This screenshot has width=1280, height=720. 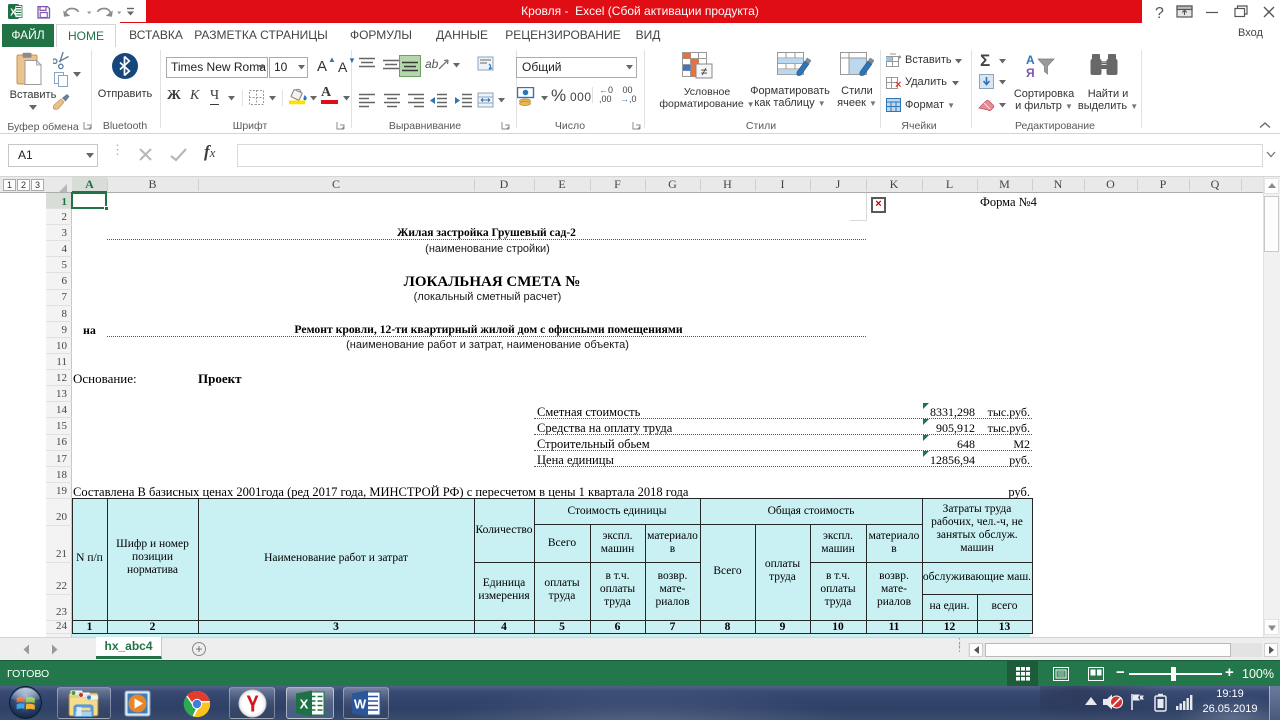 I want to click on svg-text: Я, so click(x=1030, y=73).